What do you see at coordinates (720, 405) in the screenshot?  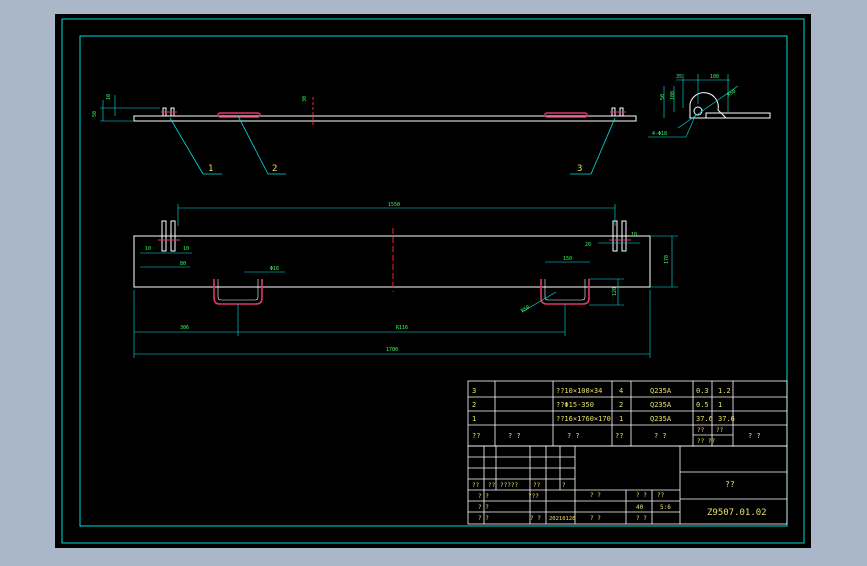 I see `bom-cell-w2: 1` at bounding box center [720, 405].